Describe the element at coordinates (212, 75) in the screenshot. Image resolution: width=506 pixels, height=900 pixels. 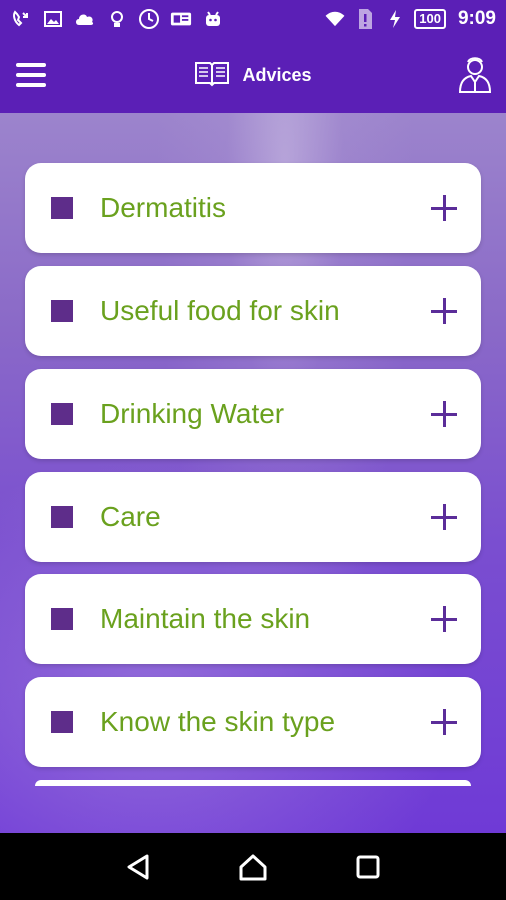
I see `book-icon` at that location.